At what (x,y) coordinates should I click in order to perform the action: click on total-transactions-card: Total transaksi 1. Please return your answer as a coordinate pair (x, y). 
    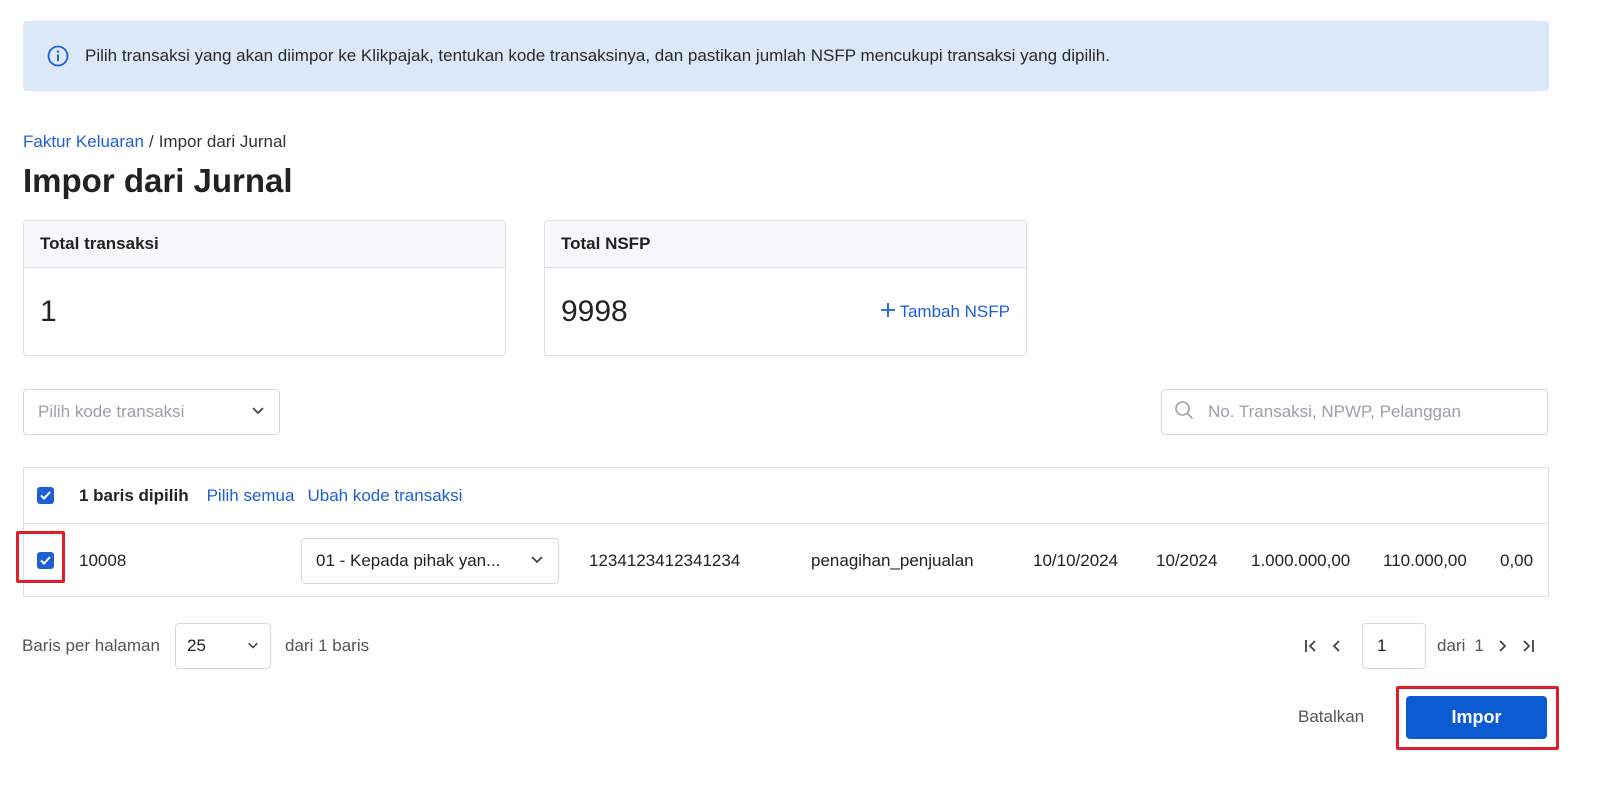
    Looking at the image, I should click on (264, 288).